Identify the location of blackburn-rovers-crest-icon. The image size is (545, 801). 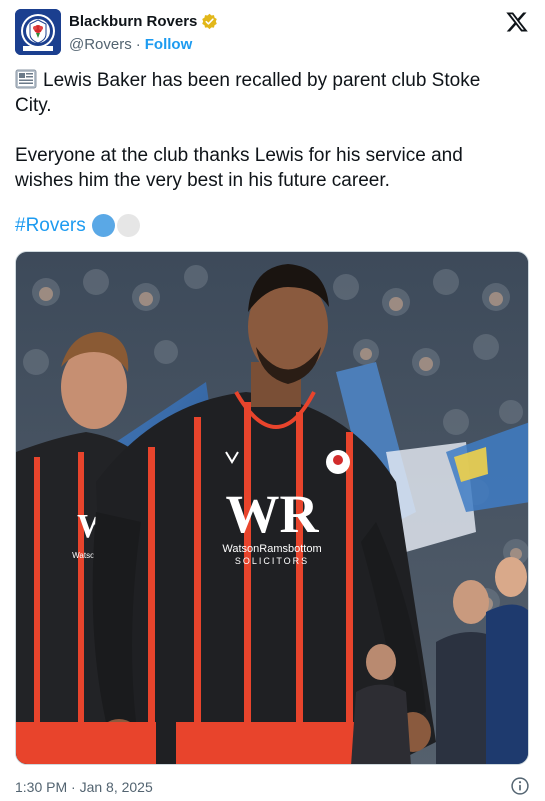
(38, 32).